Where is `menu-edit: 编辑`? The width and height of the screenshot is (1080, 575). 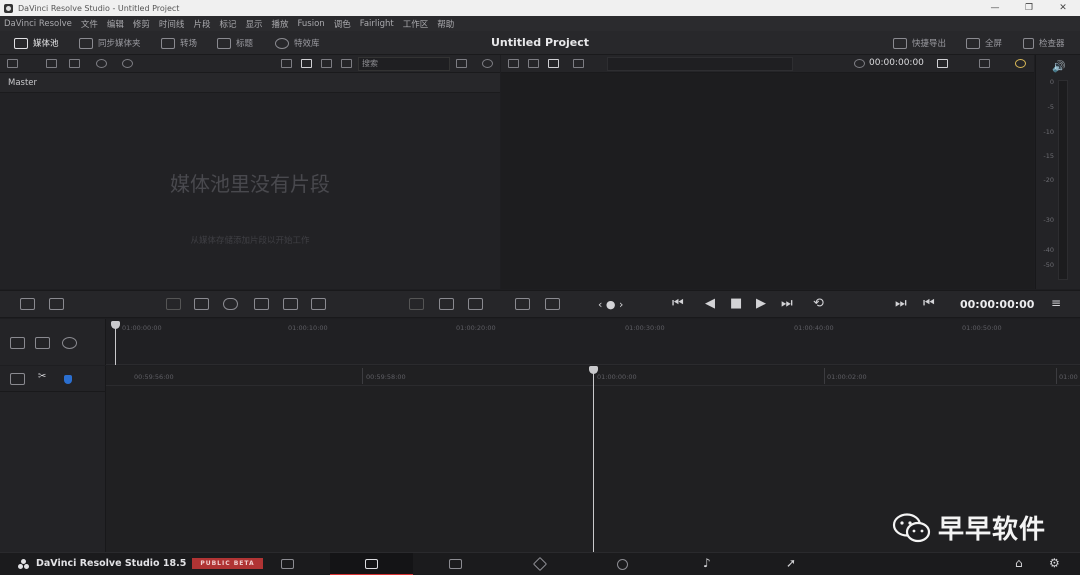 menu-edit: 编辑 is located at coordinates (115, 24).